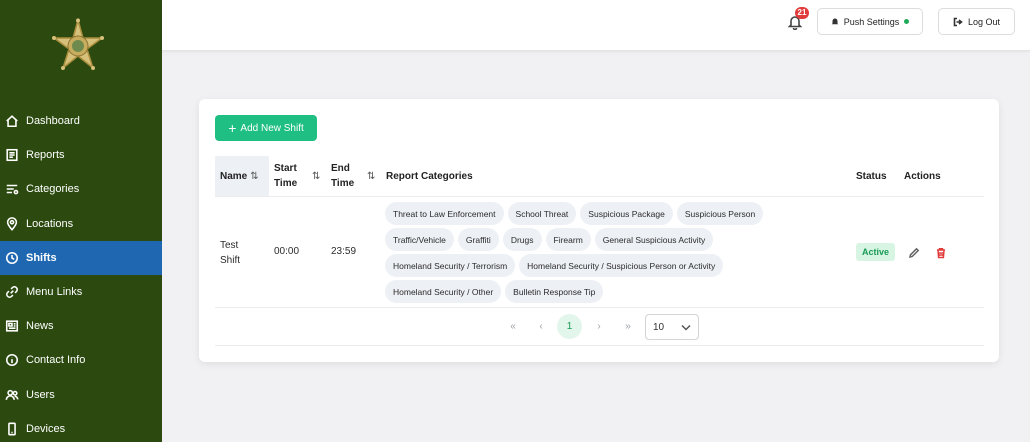 The image size is (1030, 442). What do you see at coordinates (802, 13) in the screenshot?
I see `notification-count-badge: 21` at bounding box center [802, 13].